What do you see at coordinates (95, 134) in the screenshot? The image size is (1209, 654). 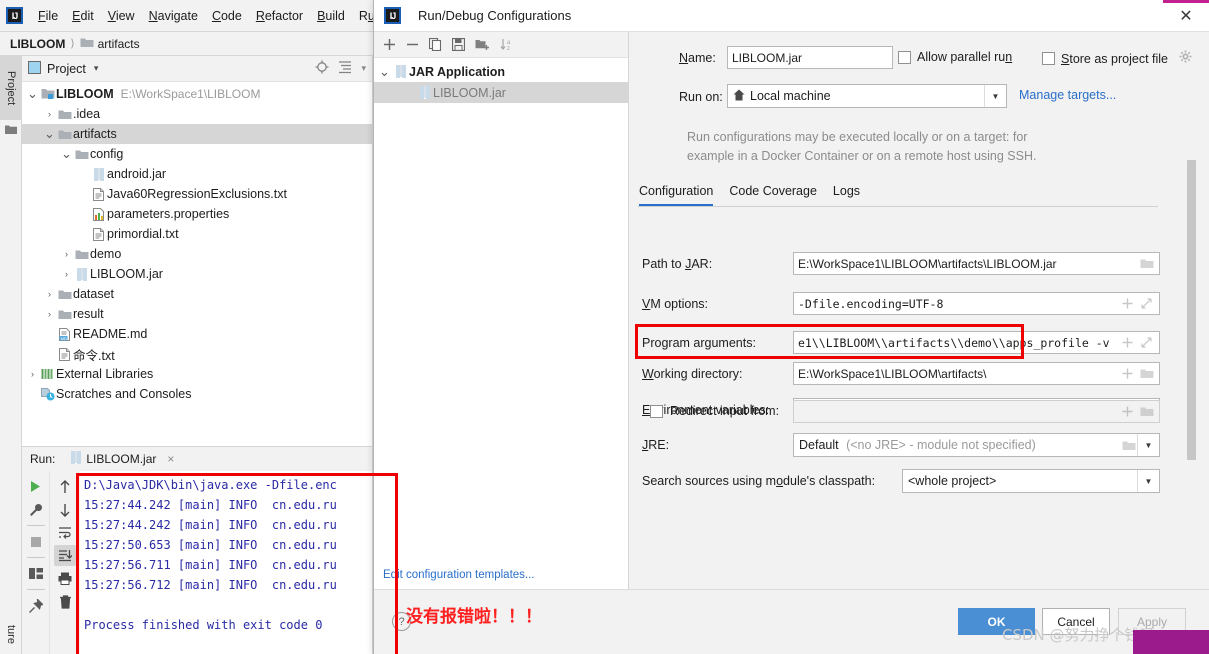 I see `tree-item-label: artifacts` at bounding box center [95, 134].